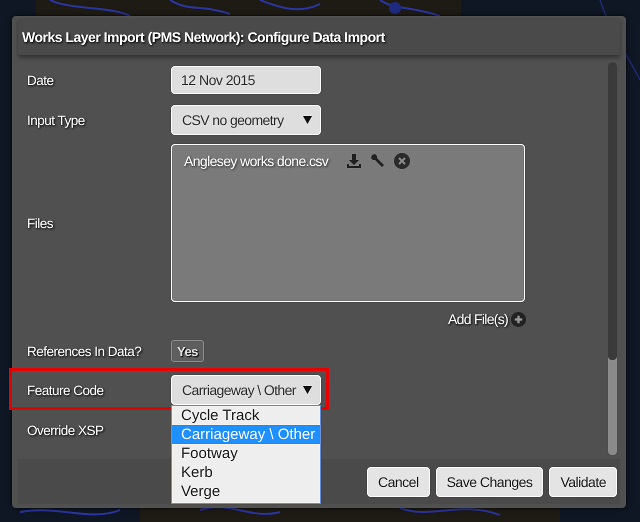 The image size is (640, 522). Describe the element at coordinates (487, 319) in the screenshot. I see `add-files-button: Add File(s)` at that location.